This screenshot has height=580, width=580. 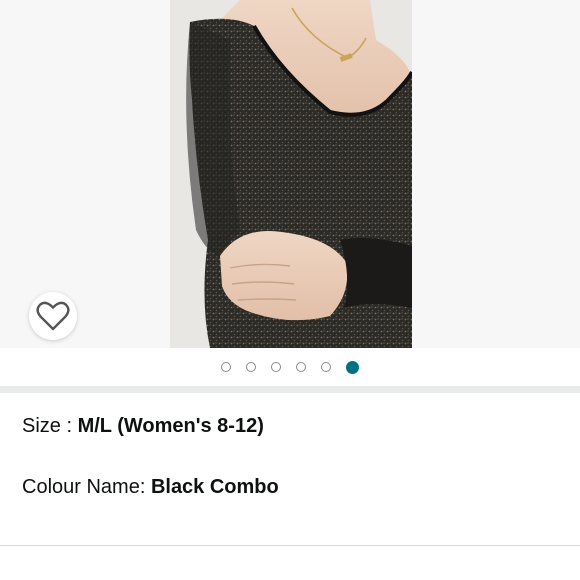 I want to click on image-pagination-dots, so click(x=290, y=367).